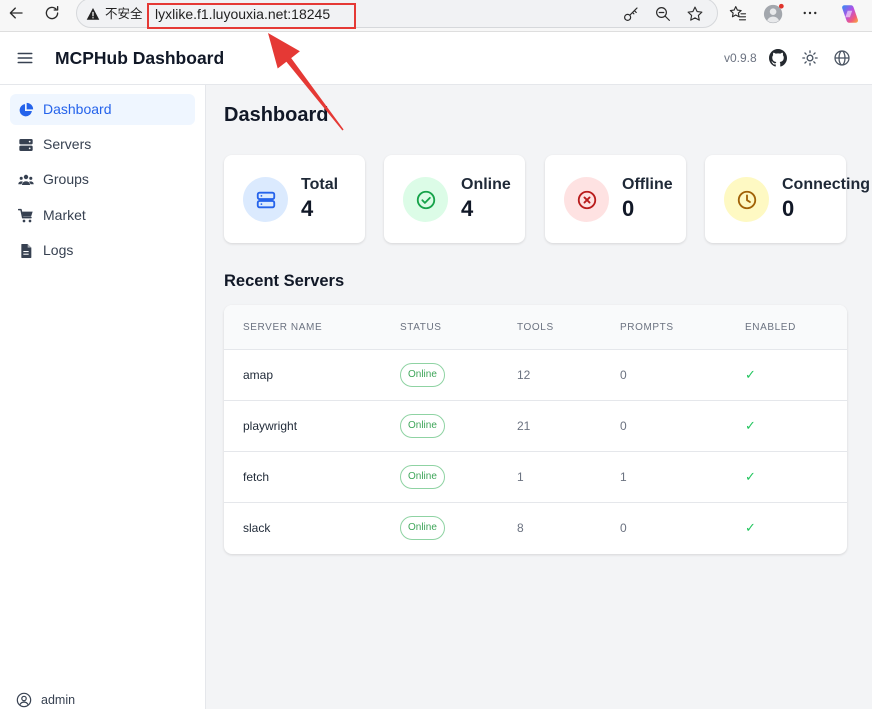 The image size is (872, 709). Describe the element at coordinates (826, 184) in the screenshot. I see `stat-label: Connecting` at that location.